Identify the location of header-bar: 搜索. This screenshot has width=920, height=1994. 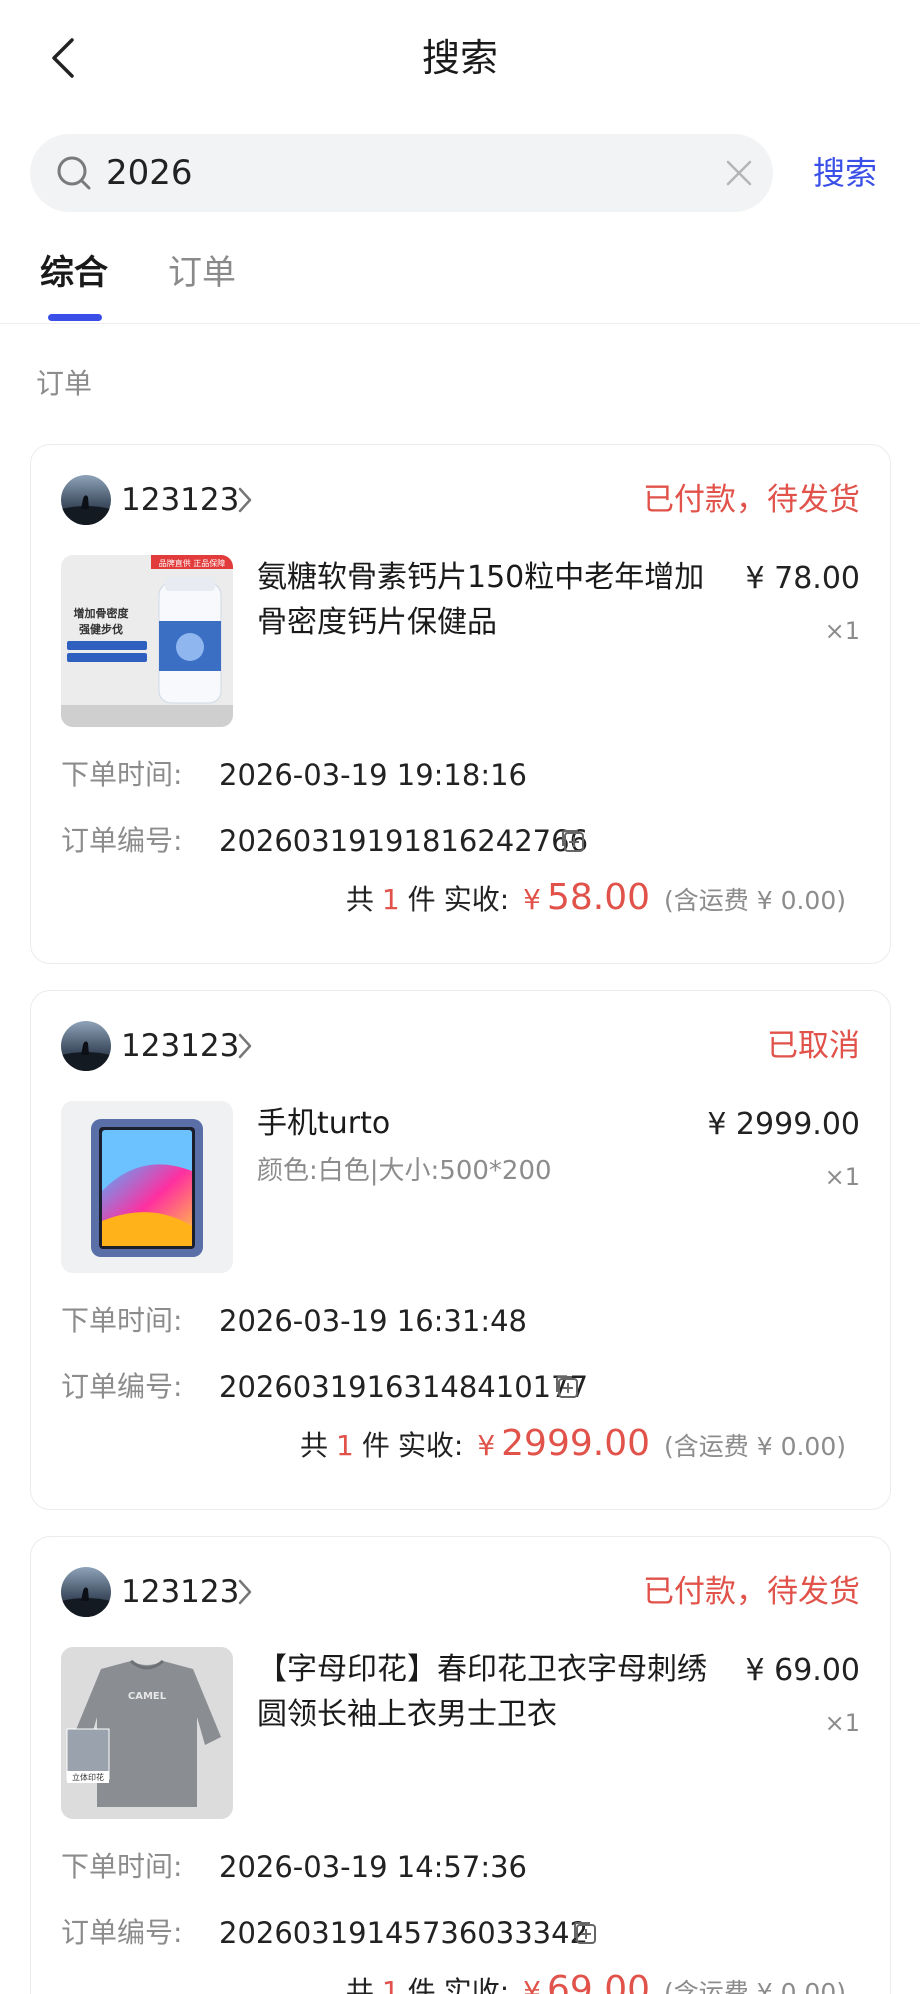
(460, 59).